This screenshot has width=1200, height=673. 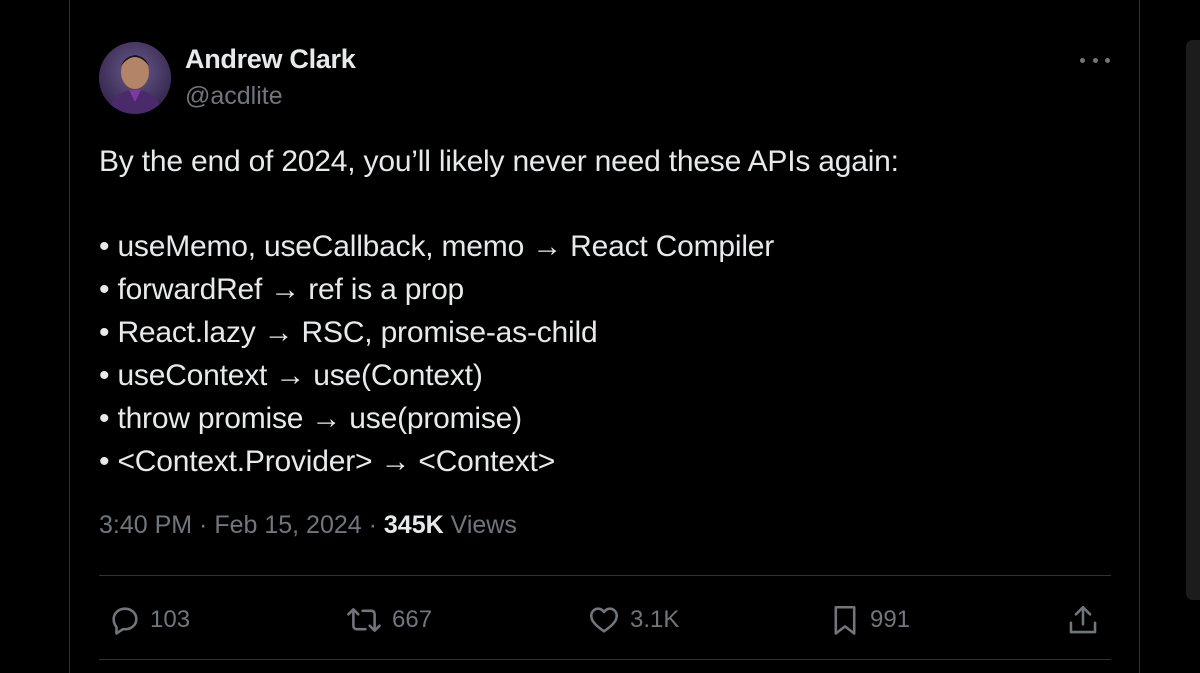 What do you see at coordinates (1139, 336) in the screenshot?
I see `column-border-right` at bounding box center [1139, 336].